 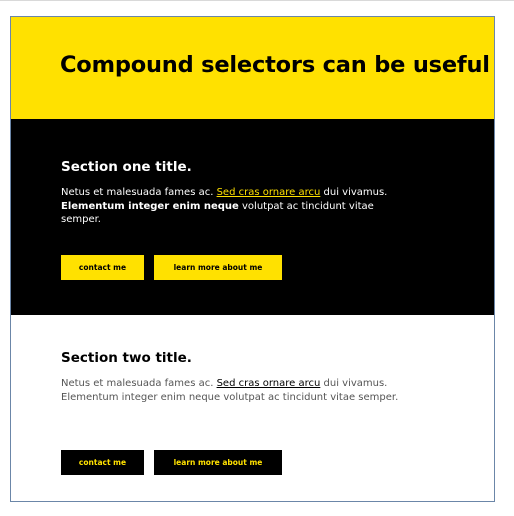 I want to click on section-two-learn-more-button: learn more about me, so click(x=218, y=462).